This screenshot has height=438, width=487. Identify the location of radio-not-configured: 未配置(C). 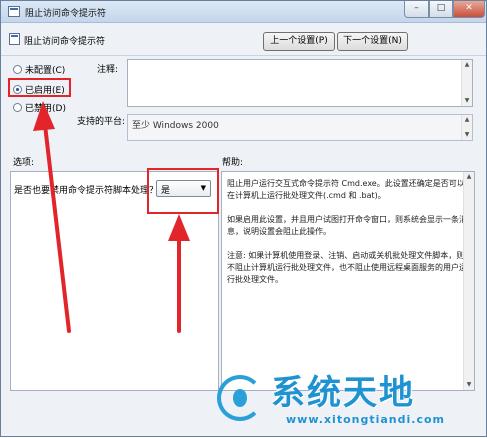
(39, 69).